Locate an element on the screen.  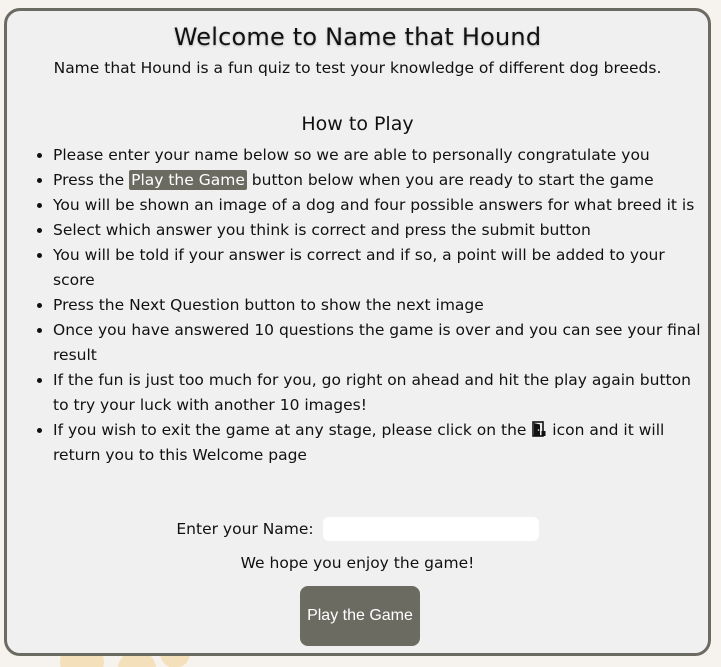
how-to-play-heading: How to Play is located at coordinates (357, 124).